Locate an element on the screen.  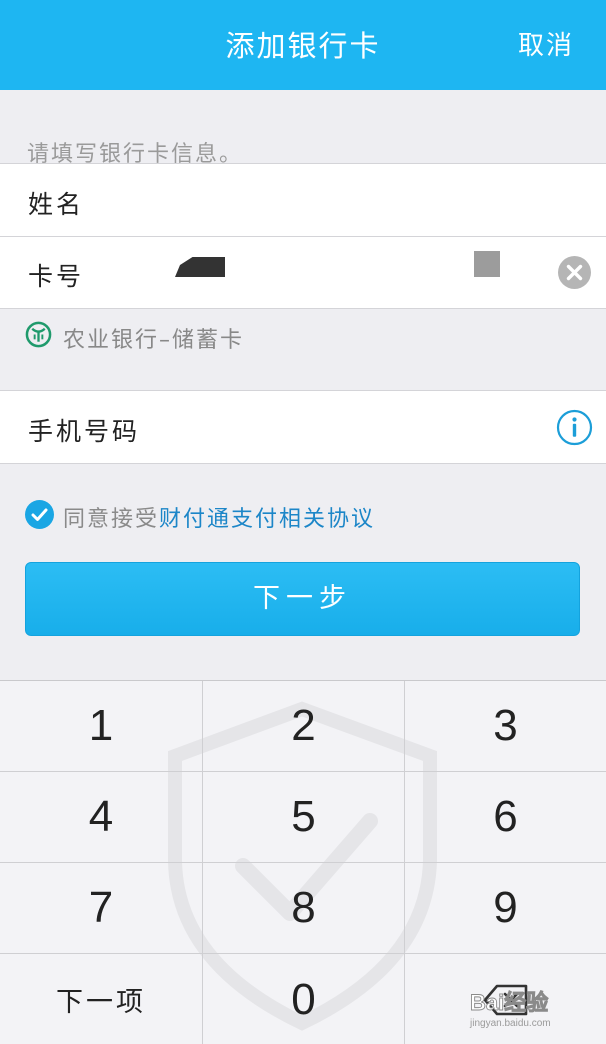
baidu-jingyan-watermark: Bai经验 jingyan.baidu.com is located at coordinates (510, 1009).